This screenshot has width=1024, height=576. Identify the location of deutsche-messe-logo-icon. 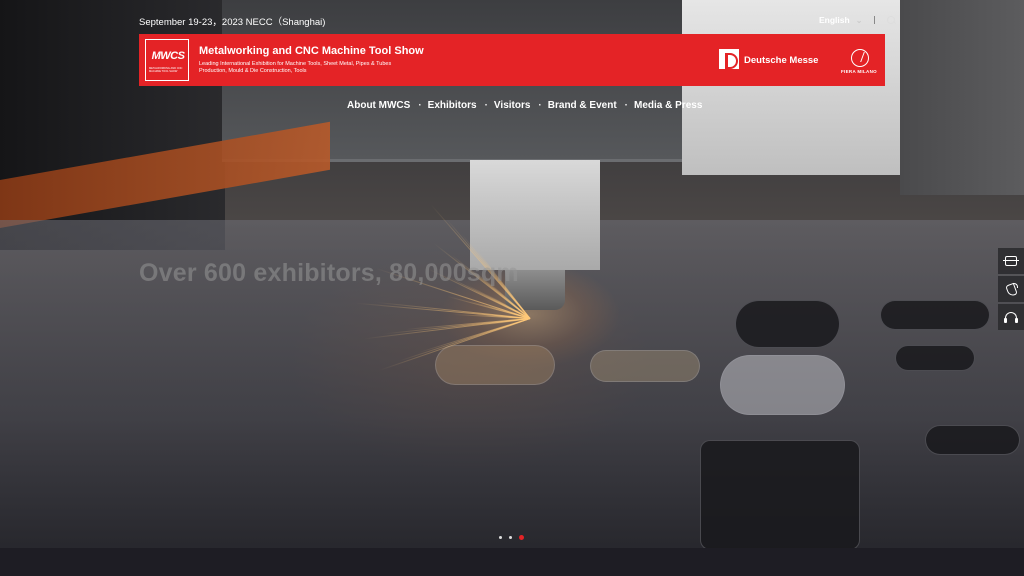
(729, 59).